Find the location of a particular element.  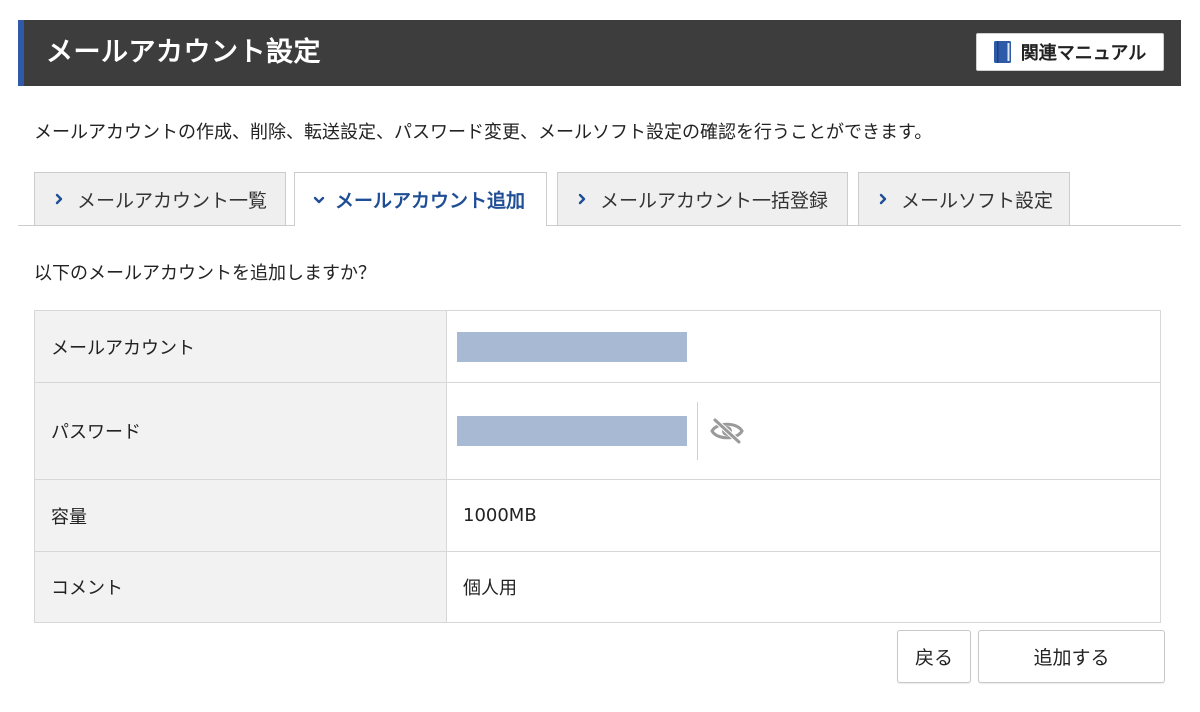

eye-slash-icon is located at coordinates (727, 431).